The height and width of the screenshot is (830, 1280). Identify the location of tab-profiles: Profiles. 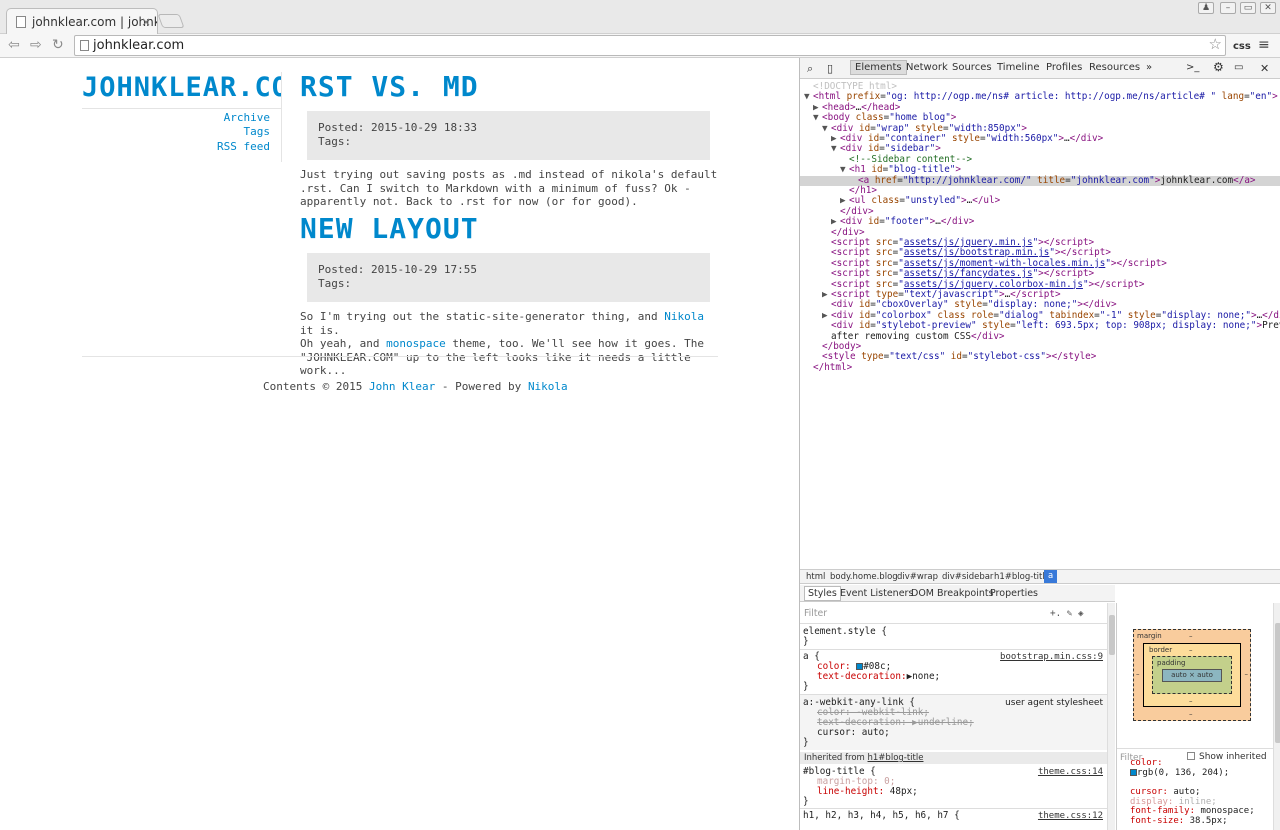
(1064, 67).